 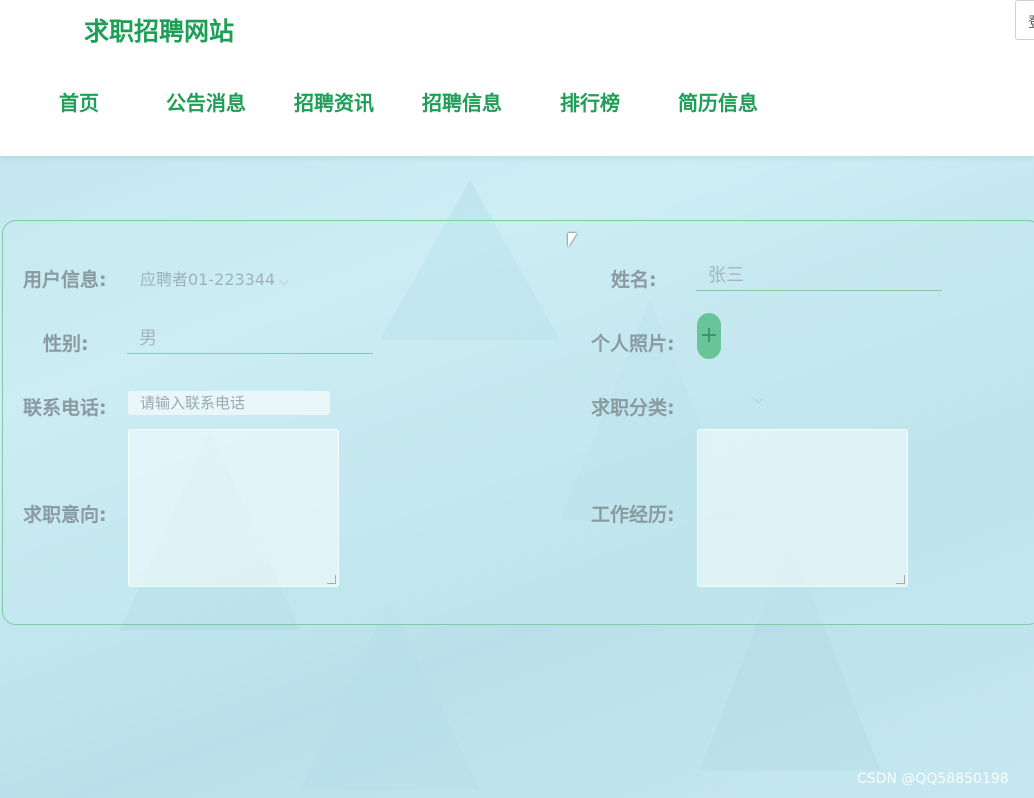 I want to click on nav-item-recruitment-news: 招聘资讯, so click(x=334, y=101).